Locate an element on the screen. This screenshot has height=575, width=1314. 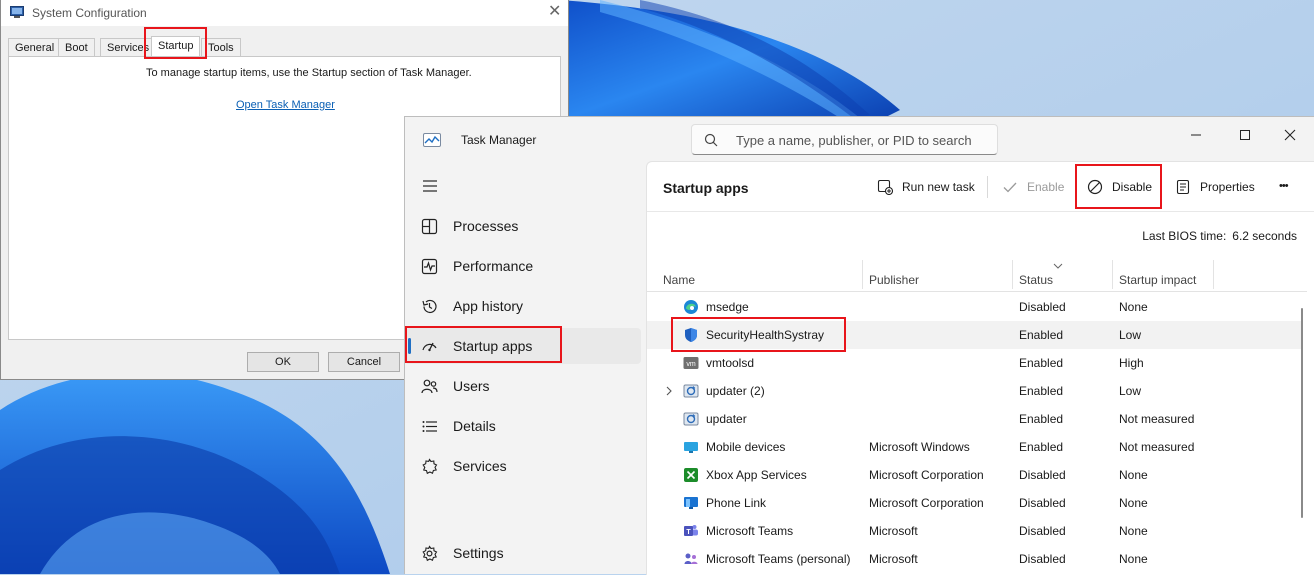
sidebar-item-settings: Settings is located at coordinates (523, 553).